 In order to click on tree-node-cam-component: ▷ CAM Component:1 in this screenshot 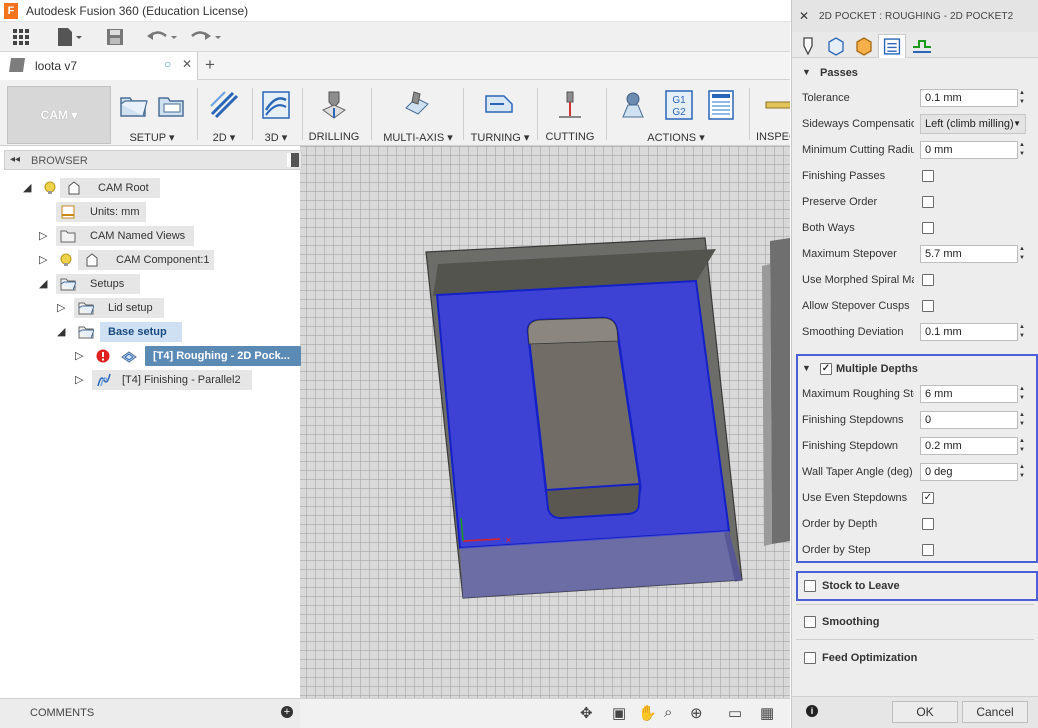, I will do `click(114, 260)`.